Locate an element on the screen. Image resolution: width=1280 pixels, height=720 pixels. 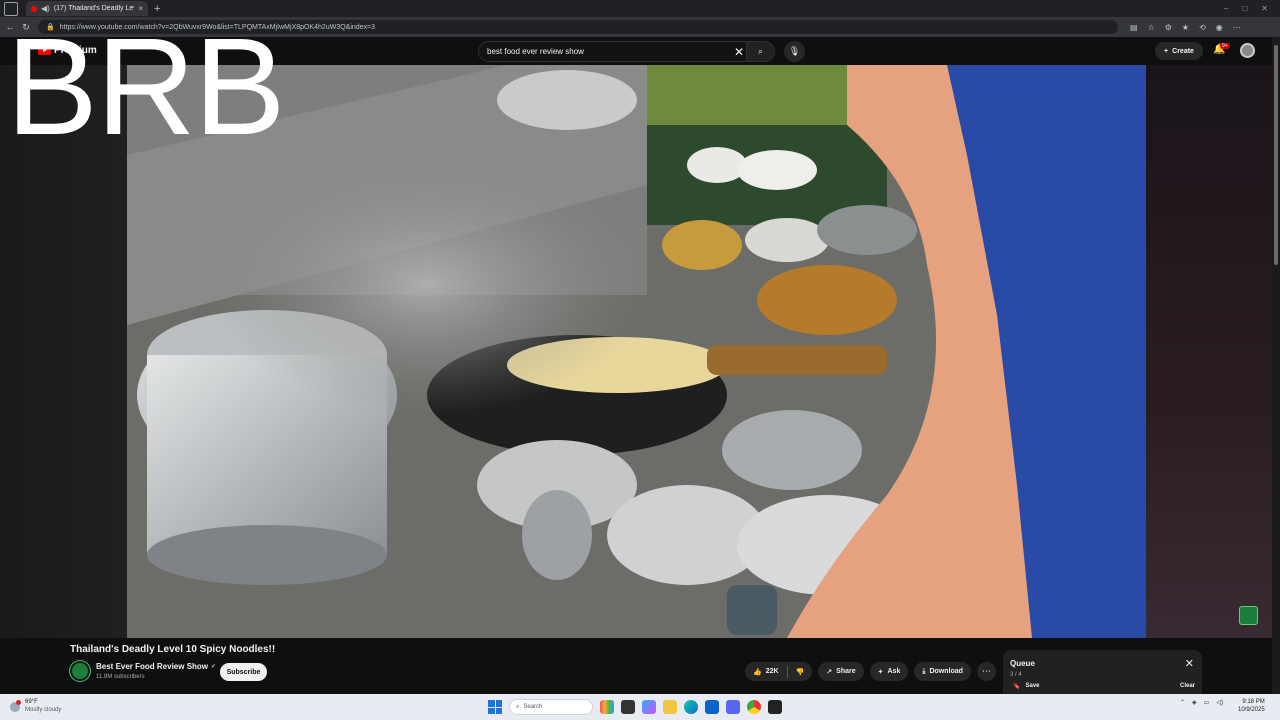
favorite-star-icon: ☆ is located at coordinates (1151, 27).